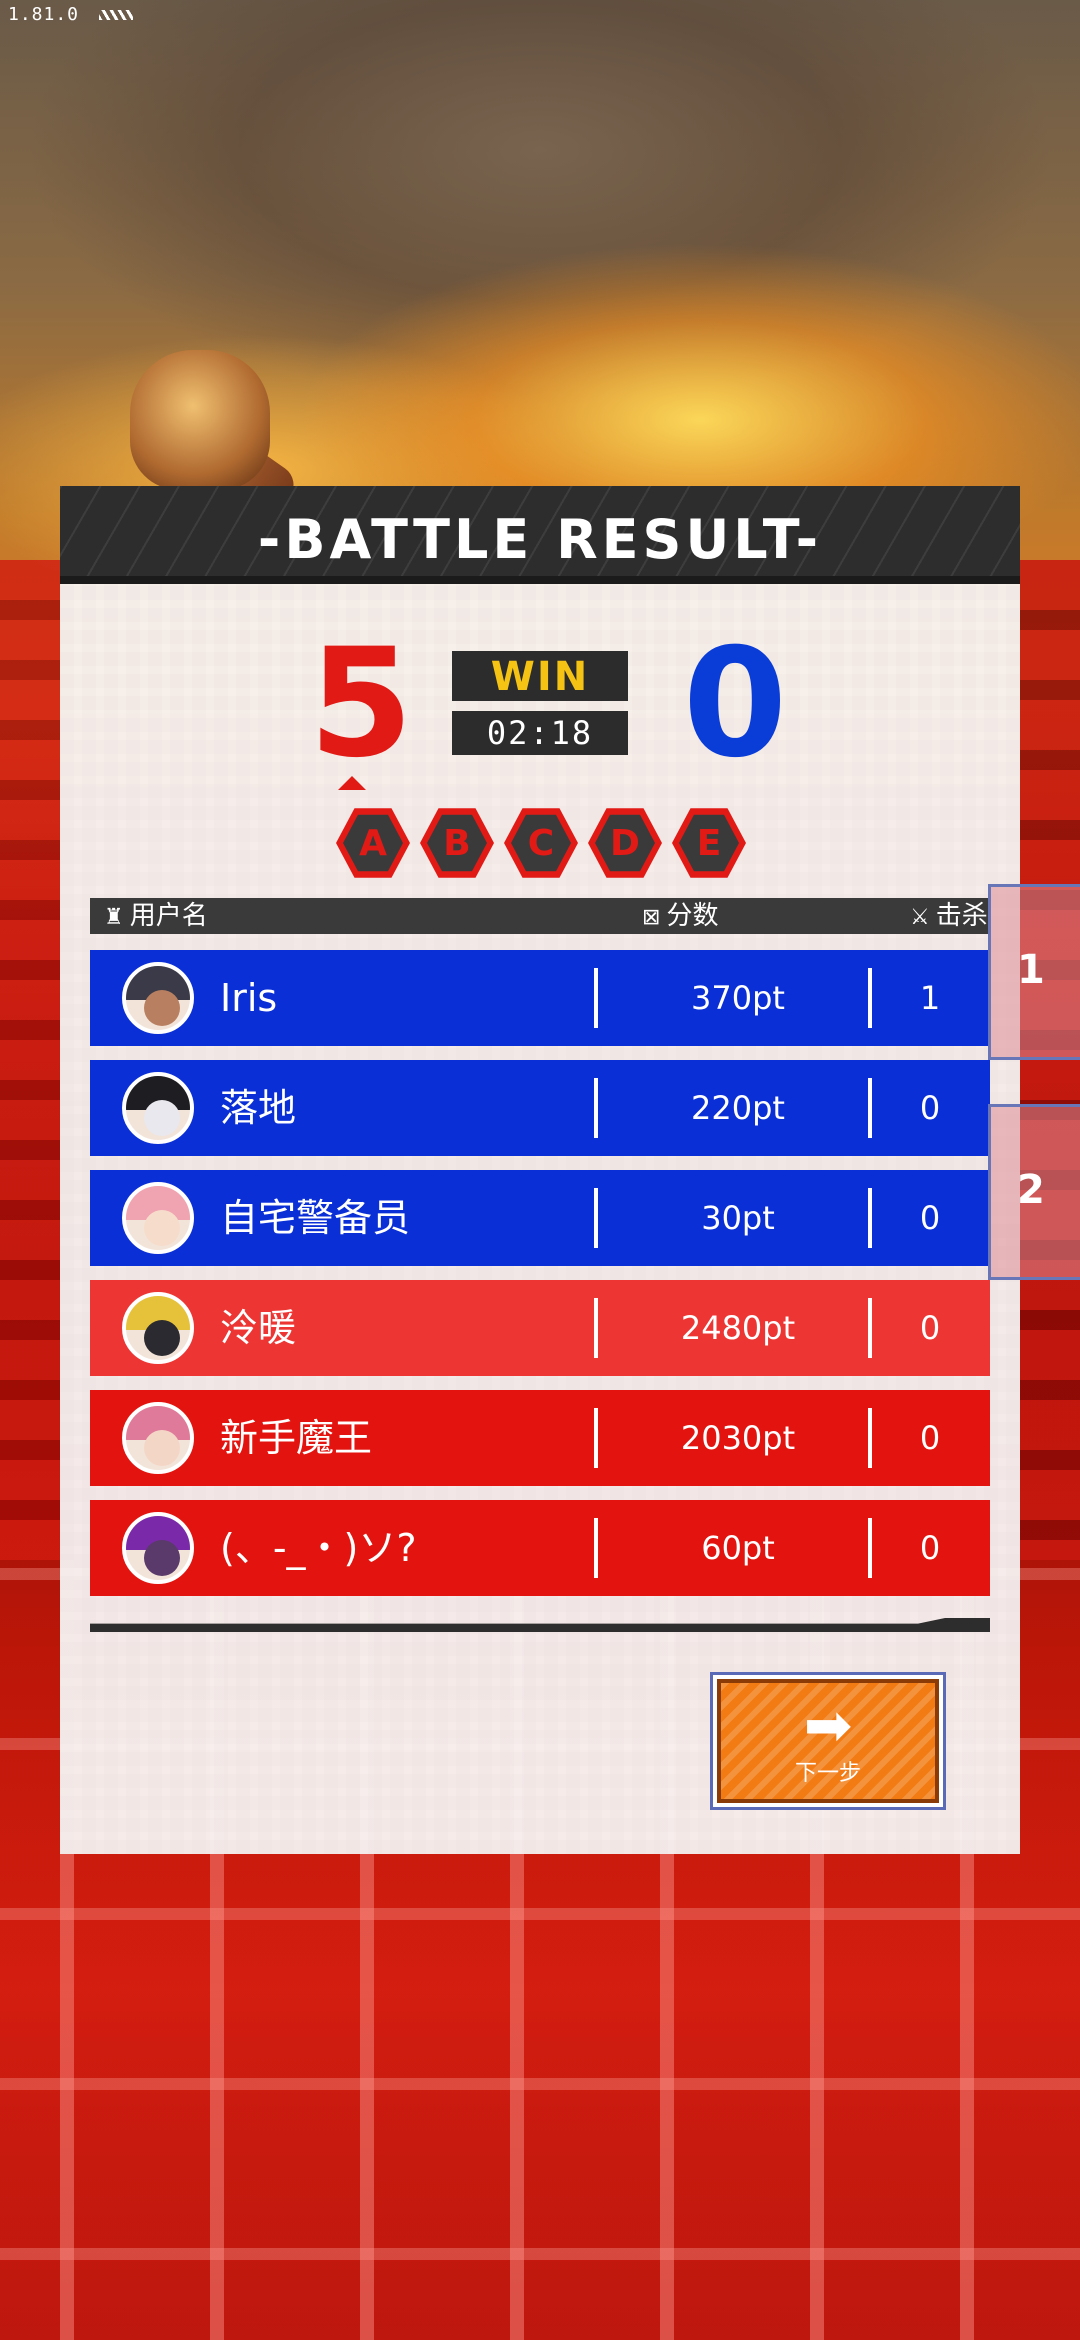  I want to click on side-tab-2: 2, so click(1034, 1192).